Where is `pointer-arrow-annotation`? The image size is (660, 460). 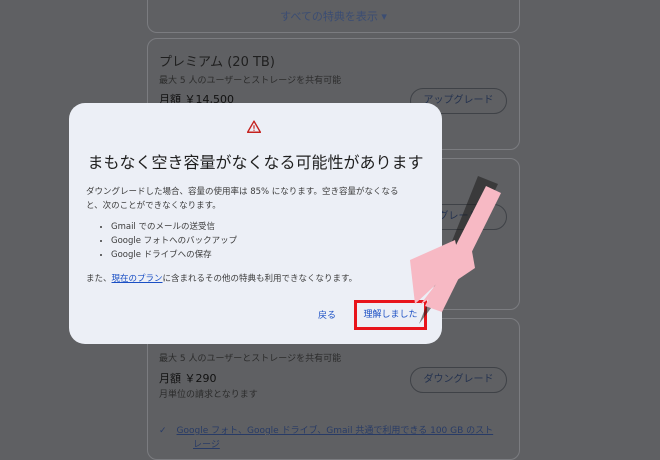 pointer-arrow-annotation is located at coordinates (455, 250).